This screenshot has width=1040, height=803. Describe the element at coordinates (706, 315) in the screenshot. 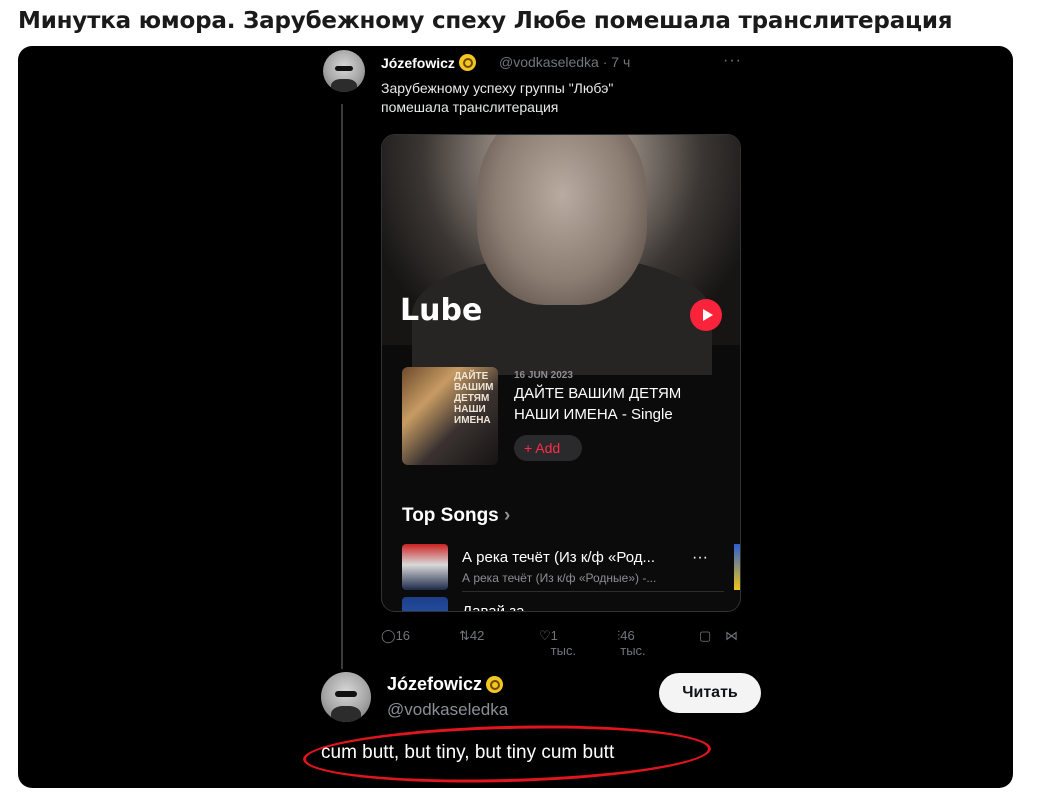

I see `play-button` at that location.